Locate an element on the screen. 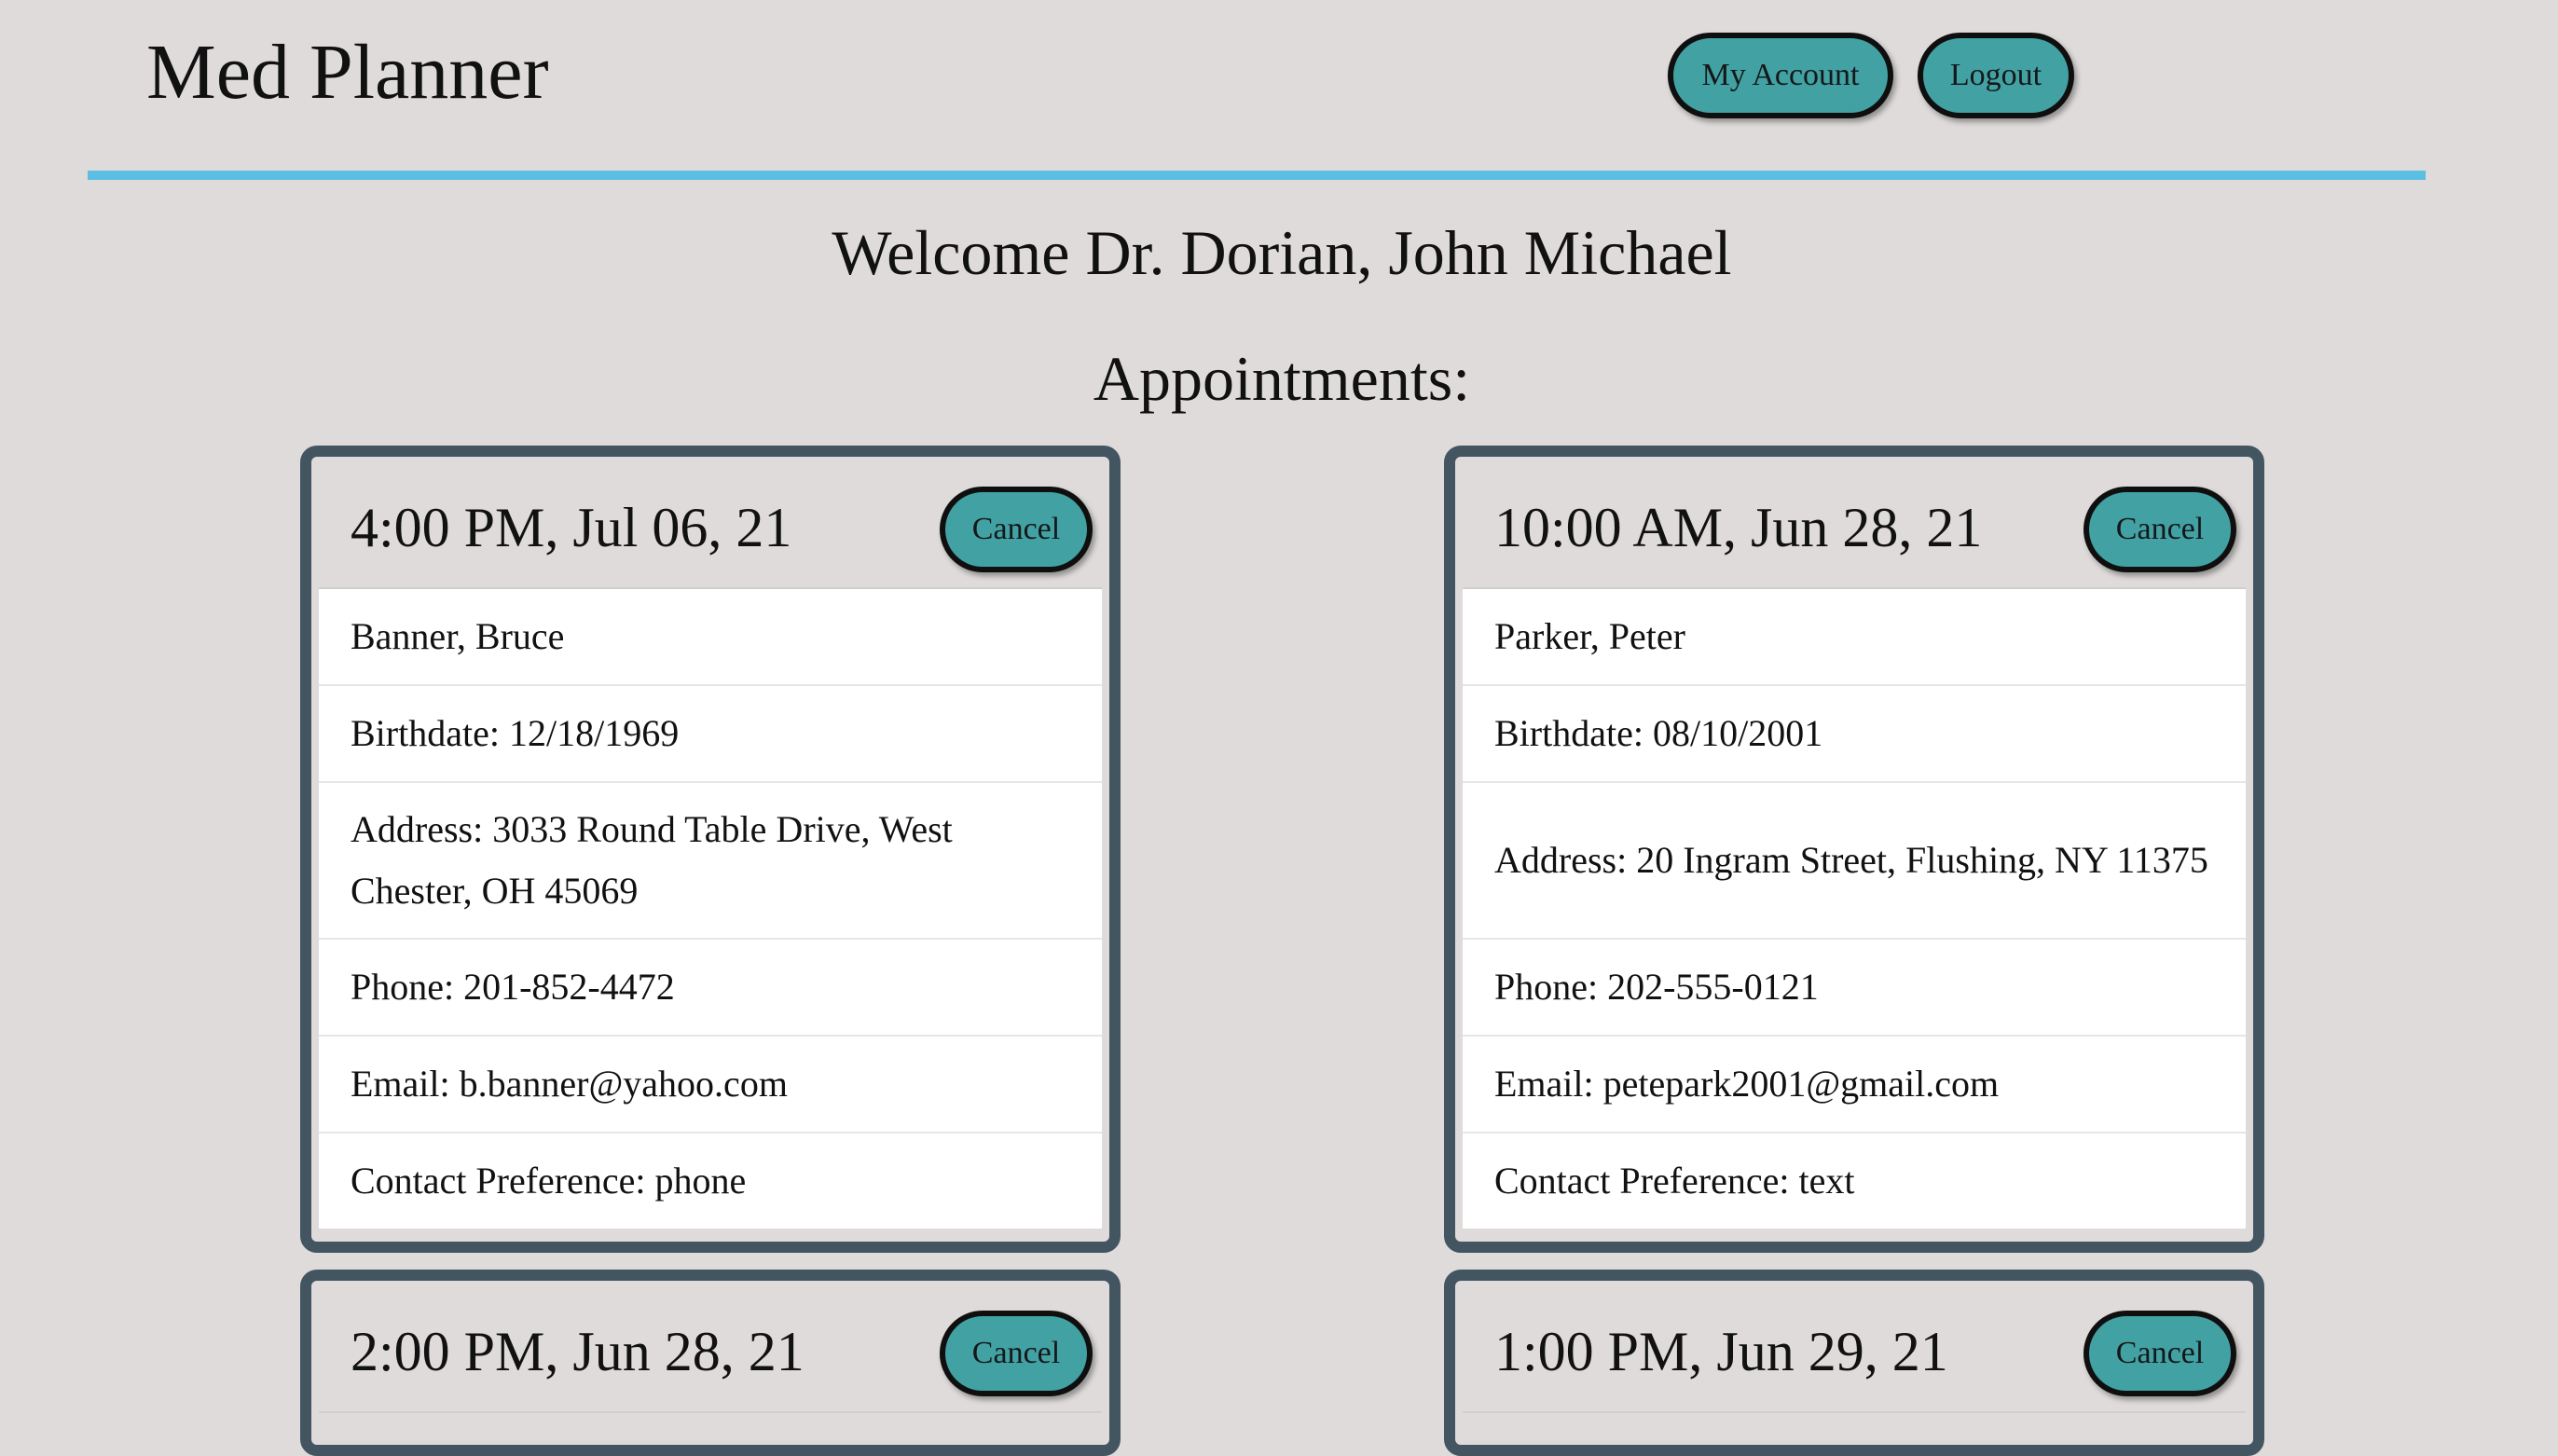  app-title: Med Planner is located at coordinates (347, 72).